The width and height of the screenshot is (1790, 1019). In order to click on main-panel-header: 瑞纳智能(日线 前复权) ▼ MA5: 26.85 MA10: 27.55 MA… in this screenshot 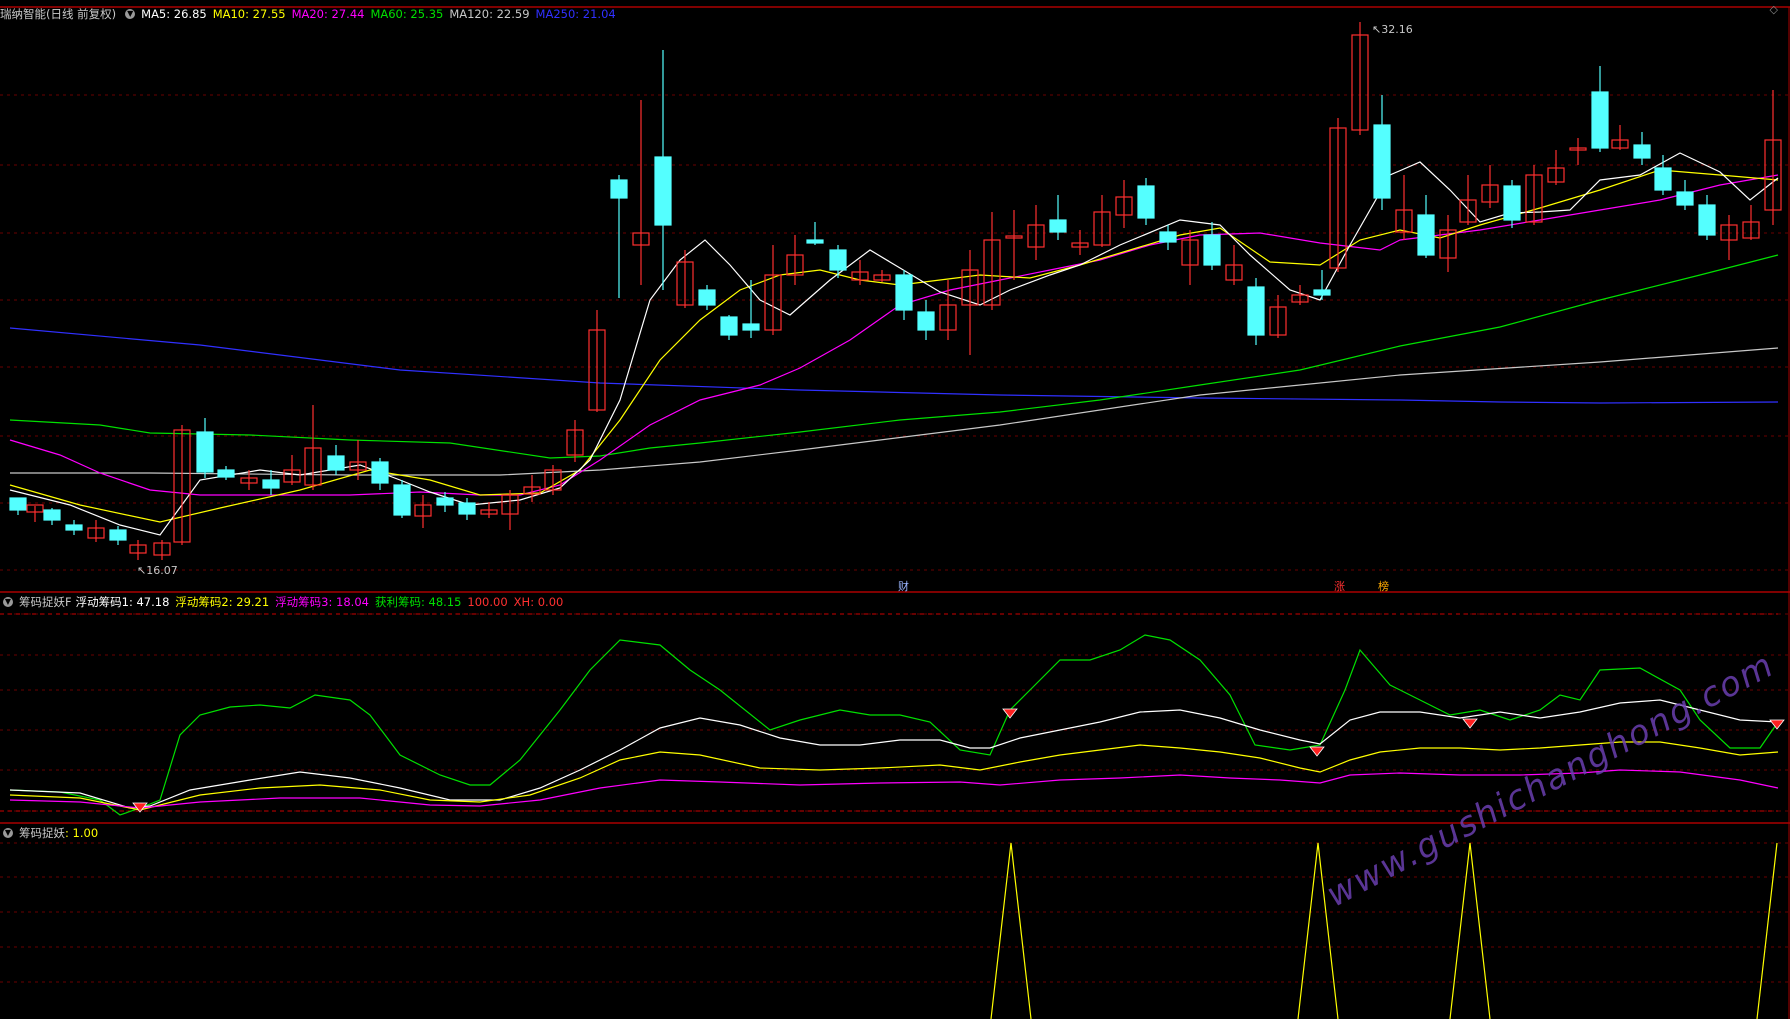, I will do `click(311, 14)`.